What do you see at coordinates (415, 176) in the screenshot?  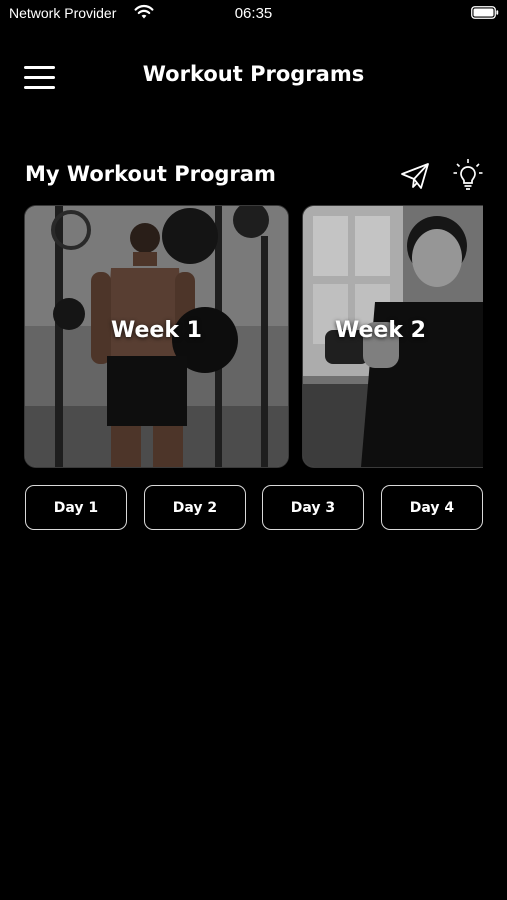 I see `paper-plane-icon` at bounding box center [415, 176].